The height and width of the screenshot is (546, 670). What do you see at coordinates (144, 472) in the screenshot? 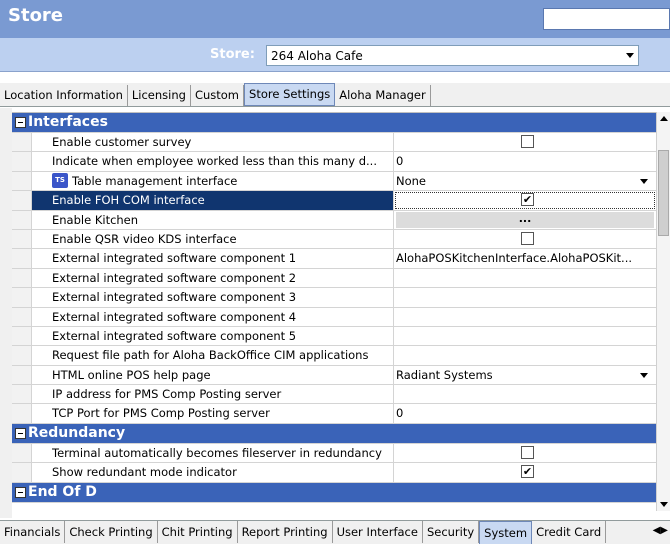
I see `row-label: Show redundant mode indicator` at bounding box center [144, 472].